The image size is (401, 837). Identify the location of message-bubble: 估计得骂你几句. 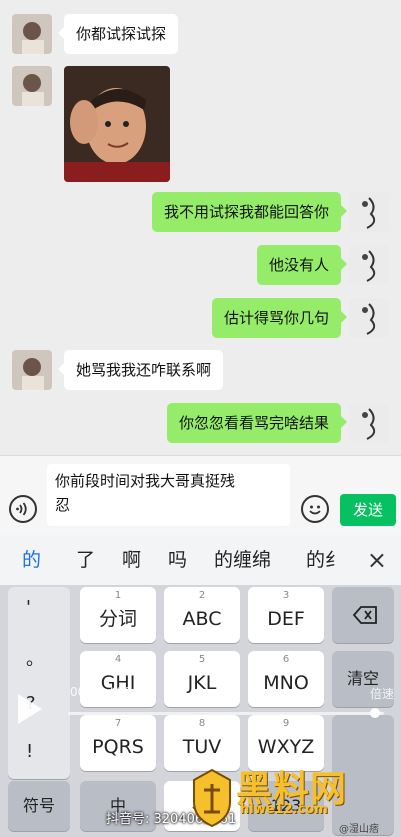
(279, 318).